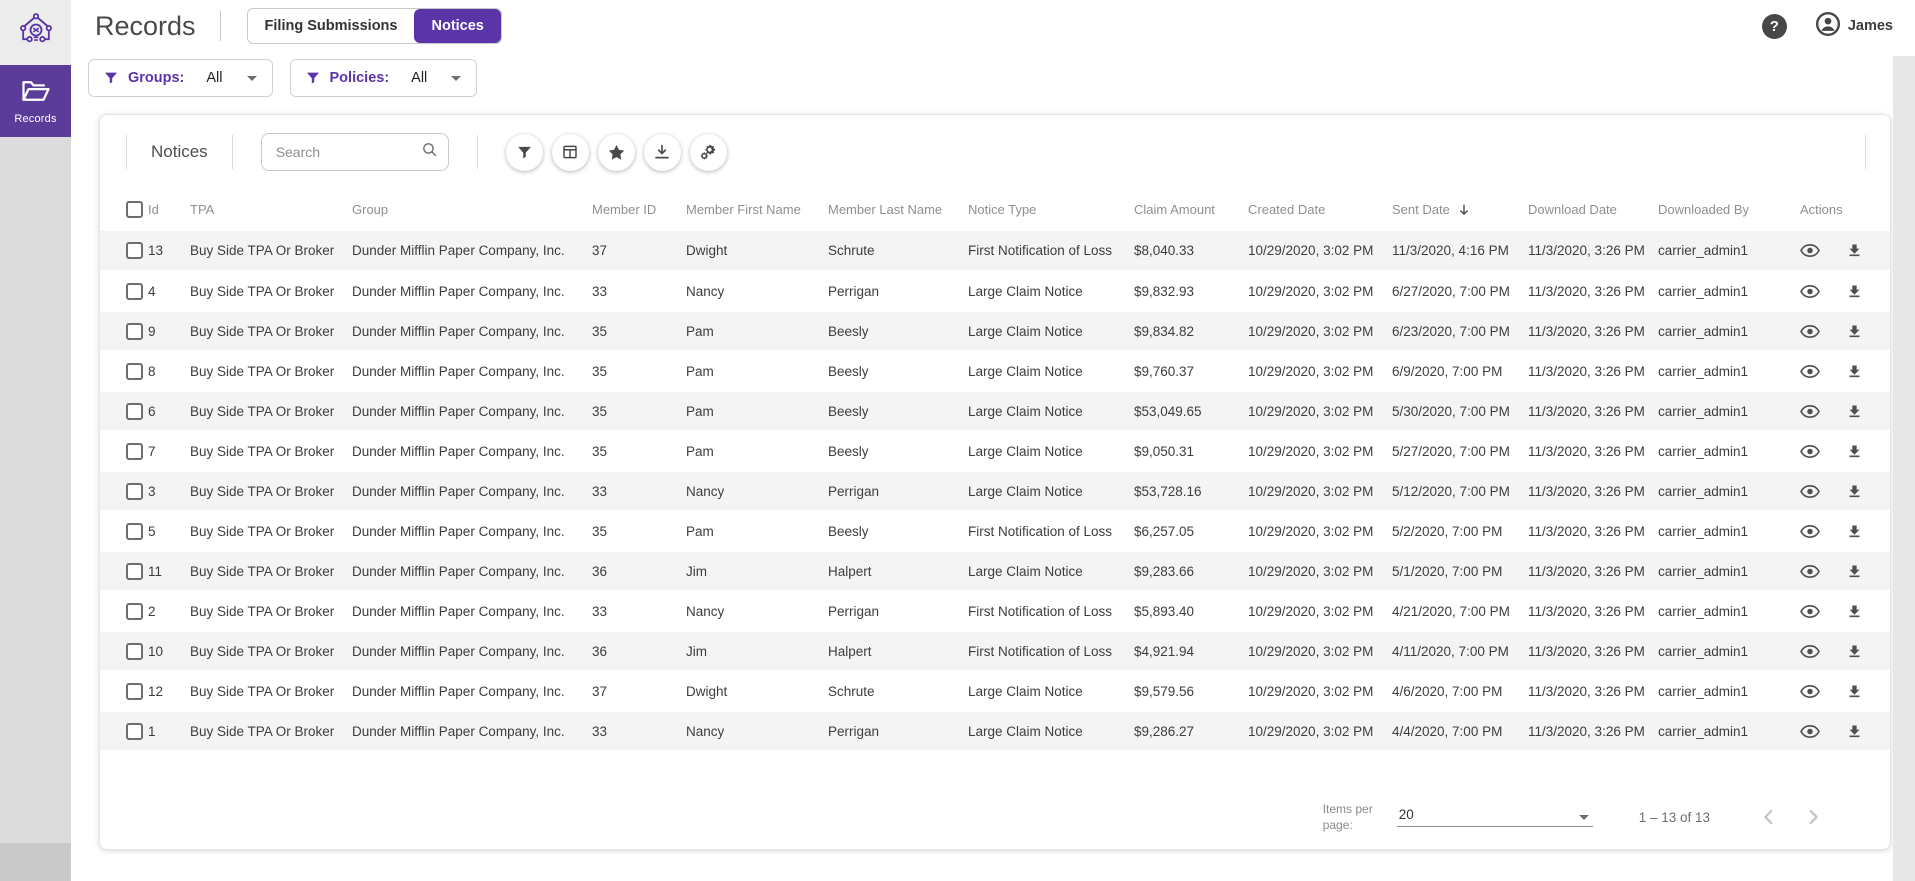 This screenshot has height=881, width=1915. I want to click on group-cell: Dunder Mifflin Paper Company, Inc., so click(458, 691).